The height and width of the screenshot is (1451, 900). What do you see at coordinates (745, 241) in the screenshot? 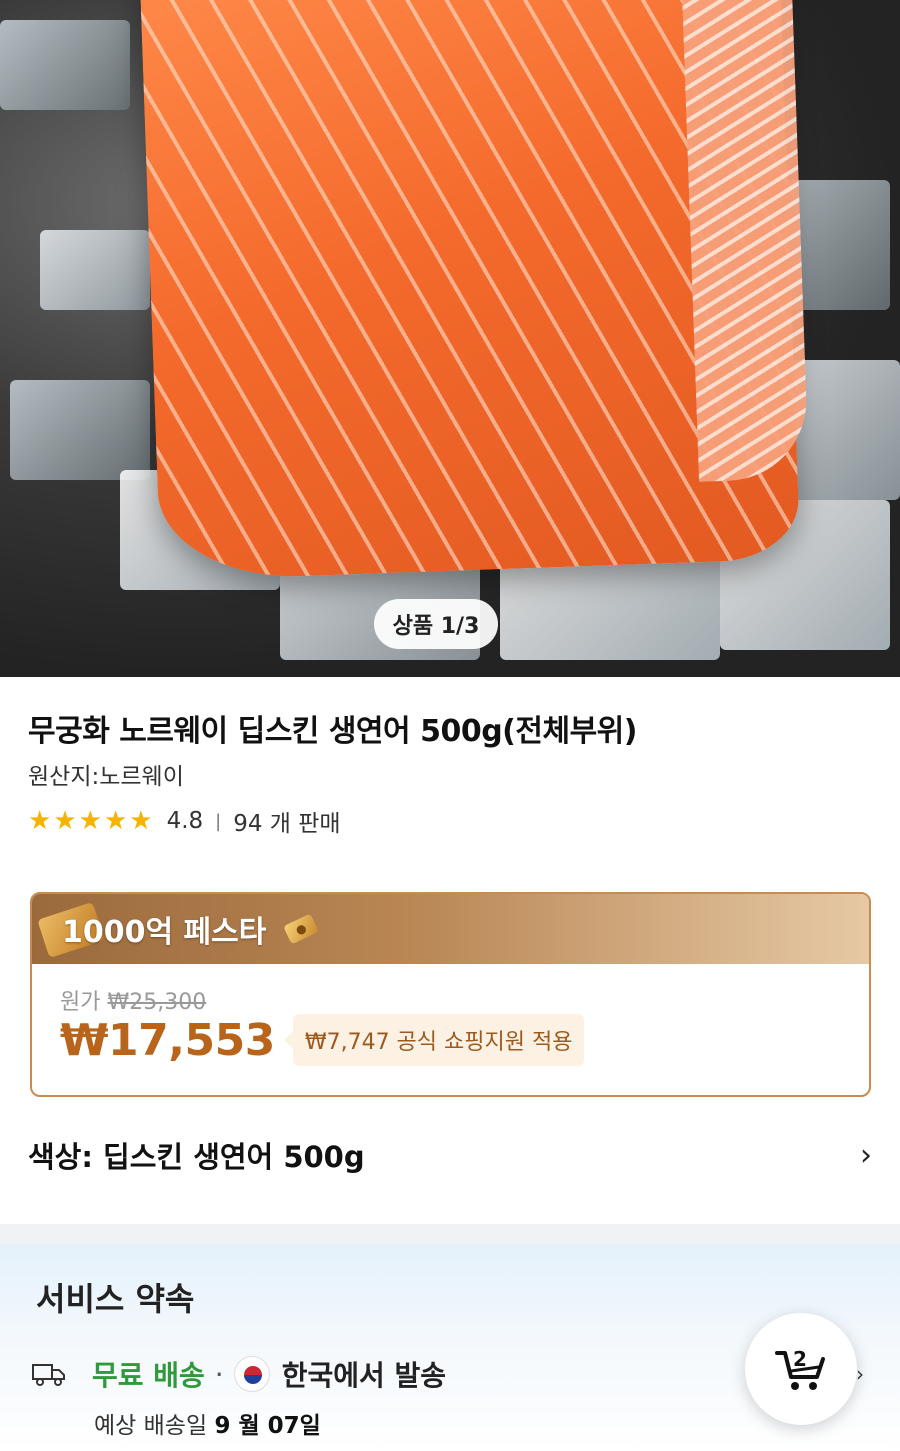
I see `salmon-fillet-edge` at bounding box center [745, 241].